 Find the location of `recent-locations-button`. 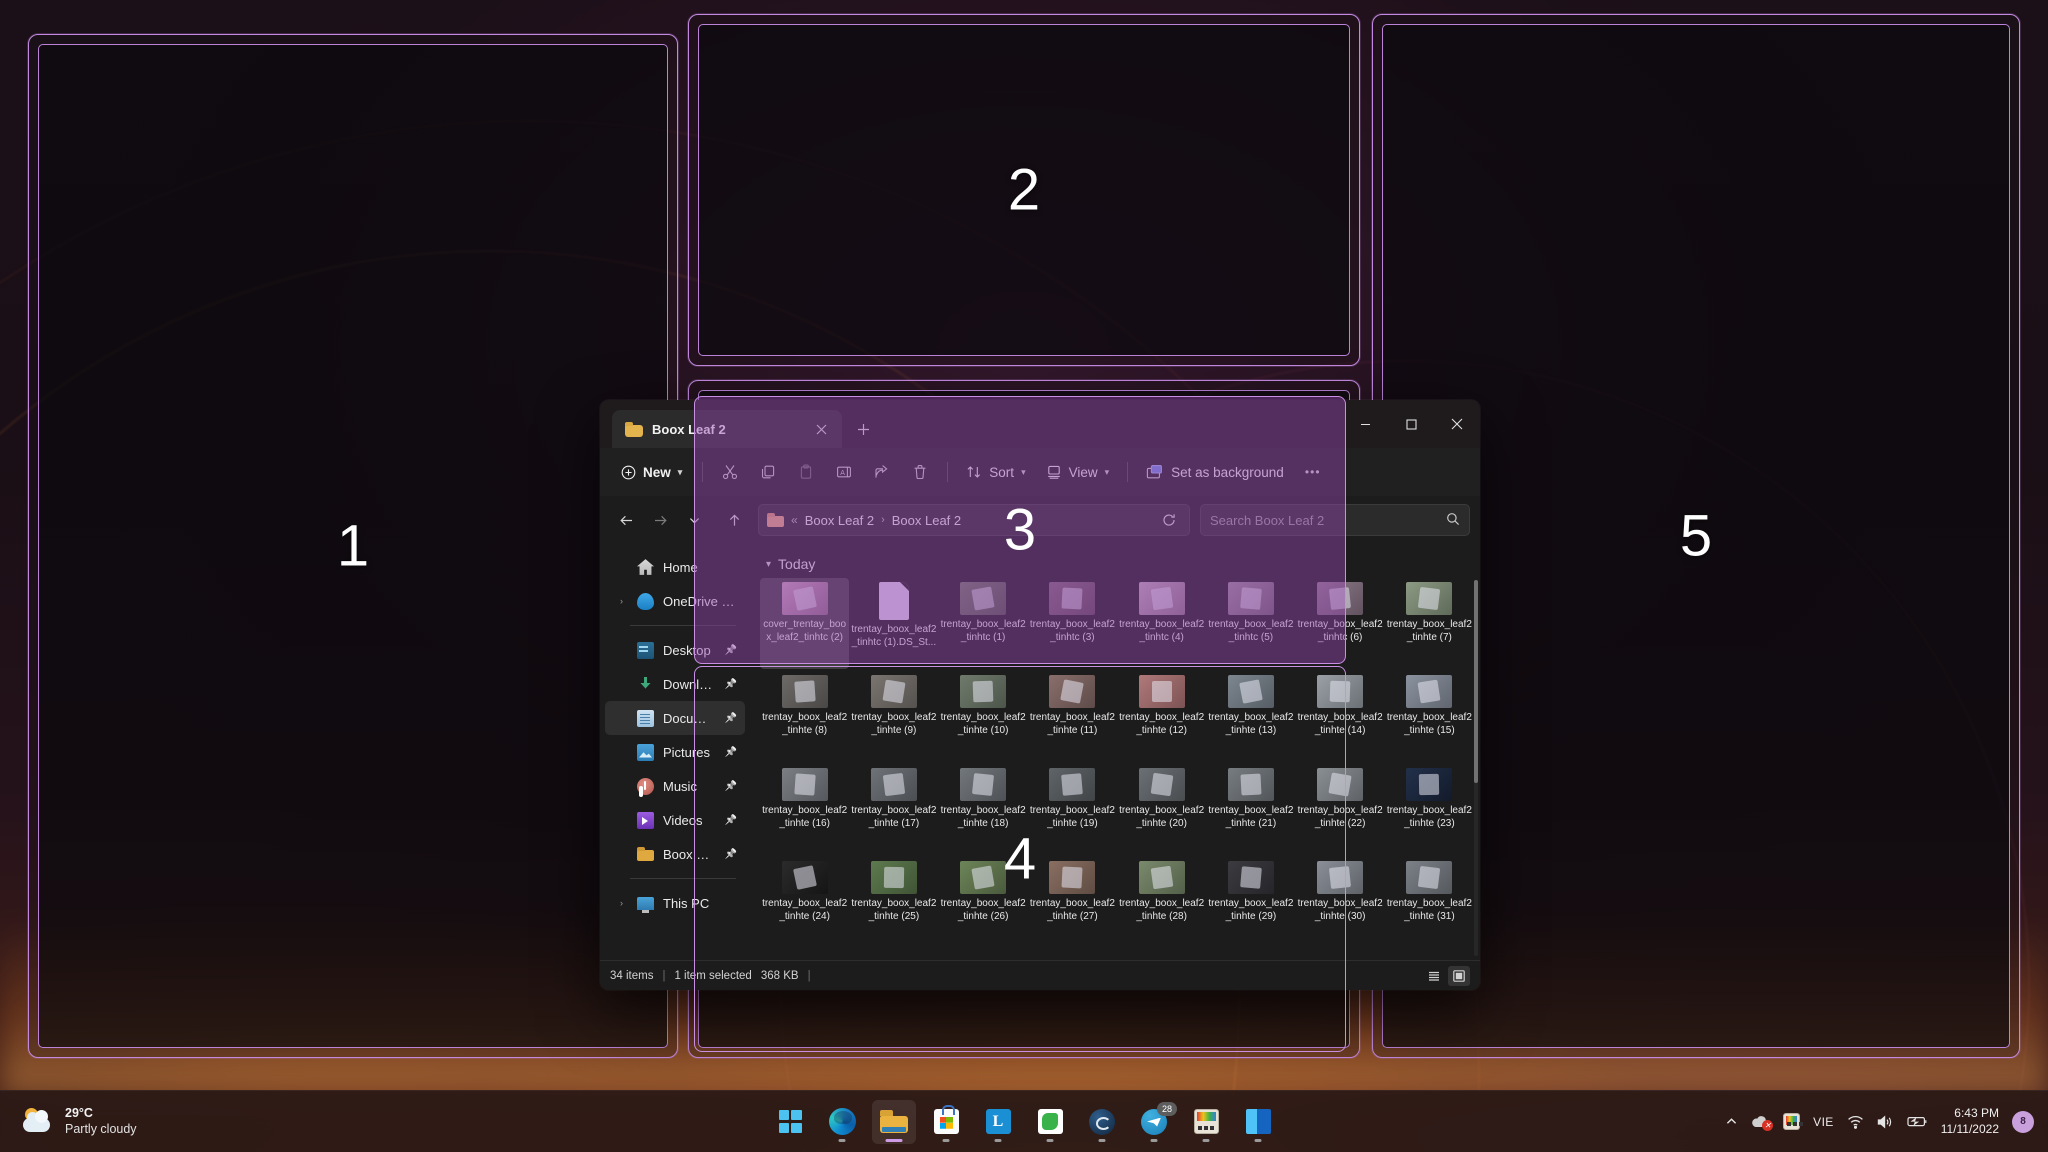

recent-locations-button is located at coordinates (694, 520).